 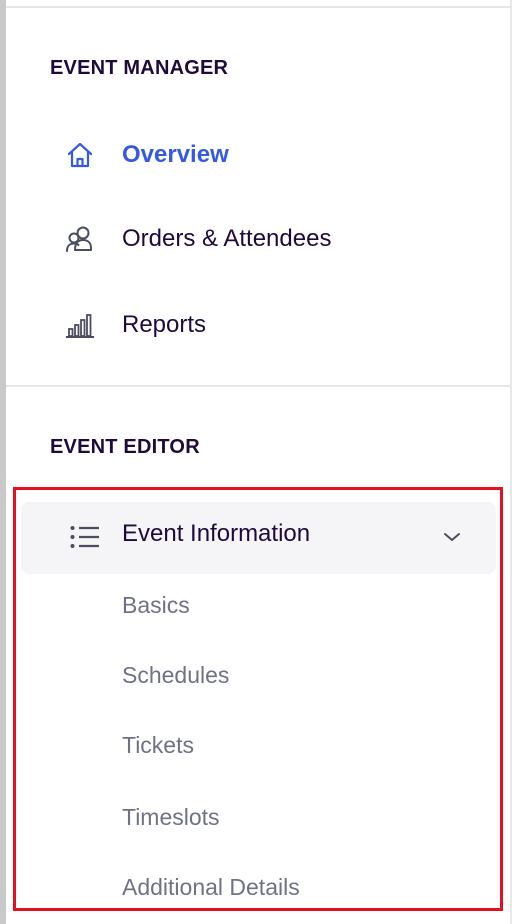 I want to click on sidebar-item-overview: Overview, so click(x=270, y=155).